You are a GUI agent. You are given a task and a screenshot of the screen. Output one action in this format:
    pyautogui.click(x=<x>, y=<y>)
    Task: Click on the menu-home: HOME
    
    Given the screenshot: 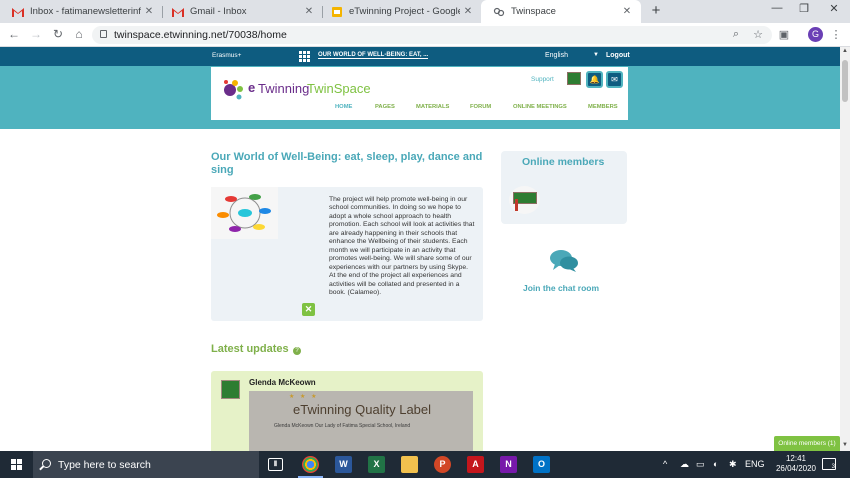 What is the action you would take?
    pyautogui.click(x=343, y=107)
    